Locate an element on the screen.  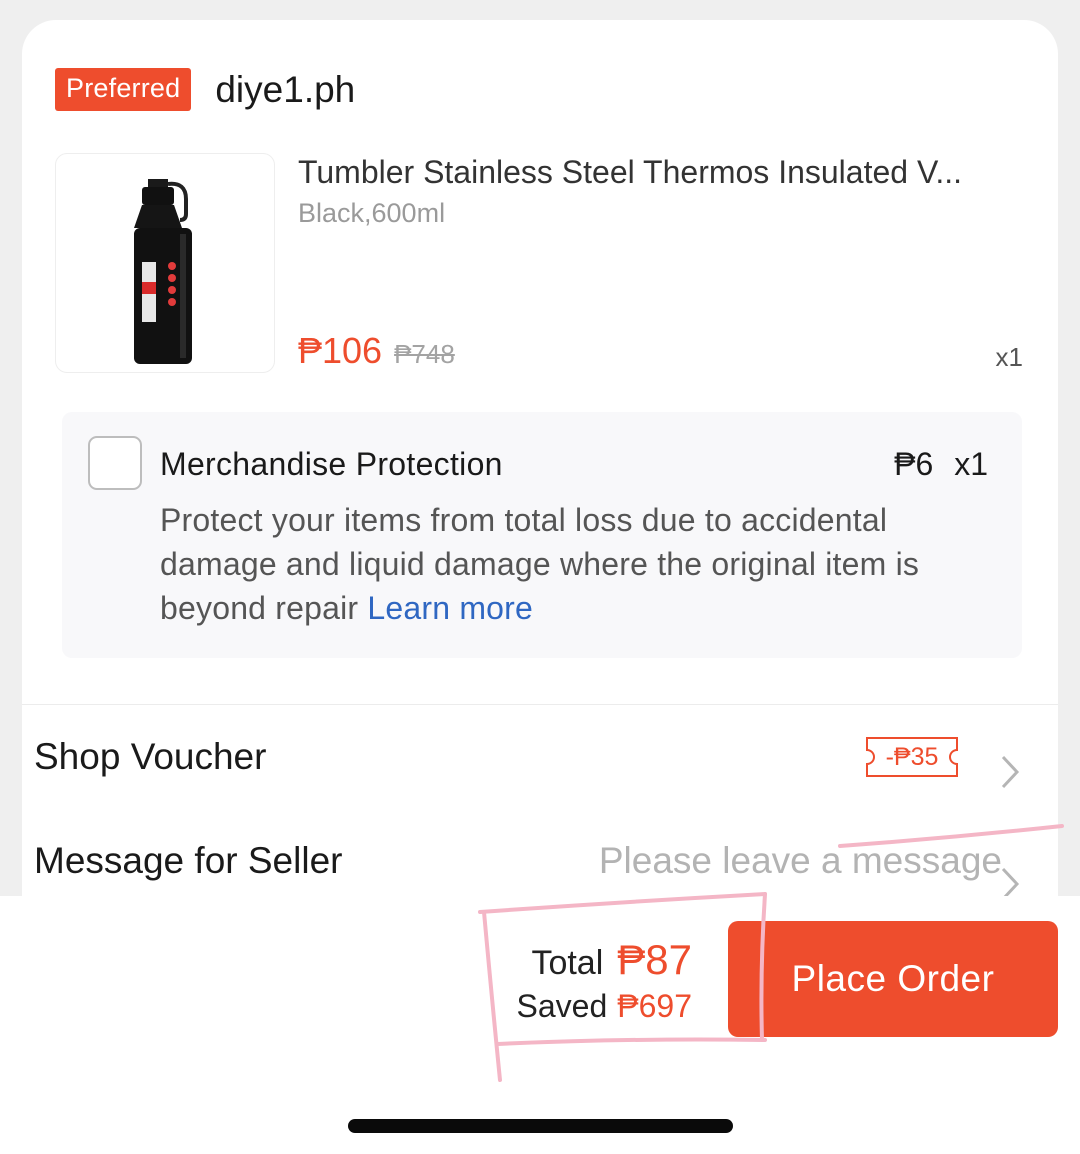
totals: Total ₱87 Saved ₱697 is located at coordinates (604, 980).